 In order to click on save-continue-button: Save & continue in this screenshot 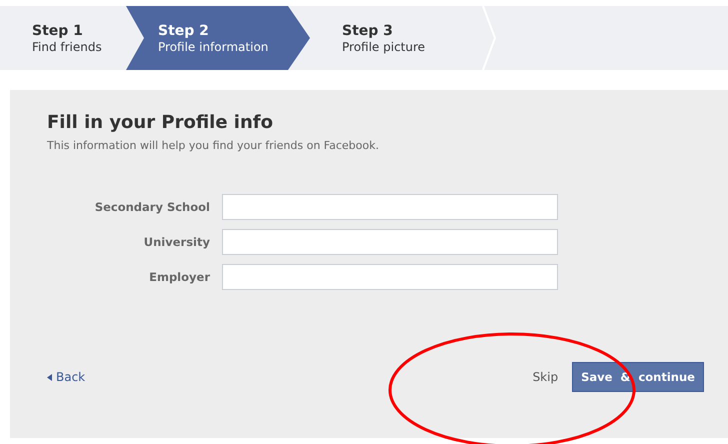, I will do `click(638, 377)`.